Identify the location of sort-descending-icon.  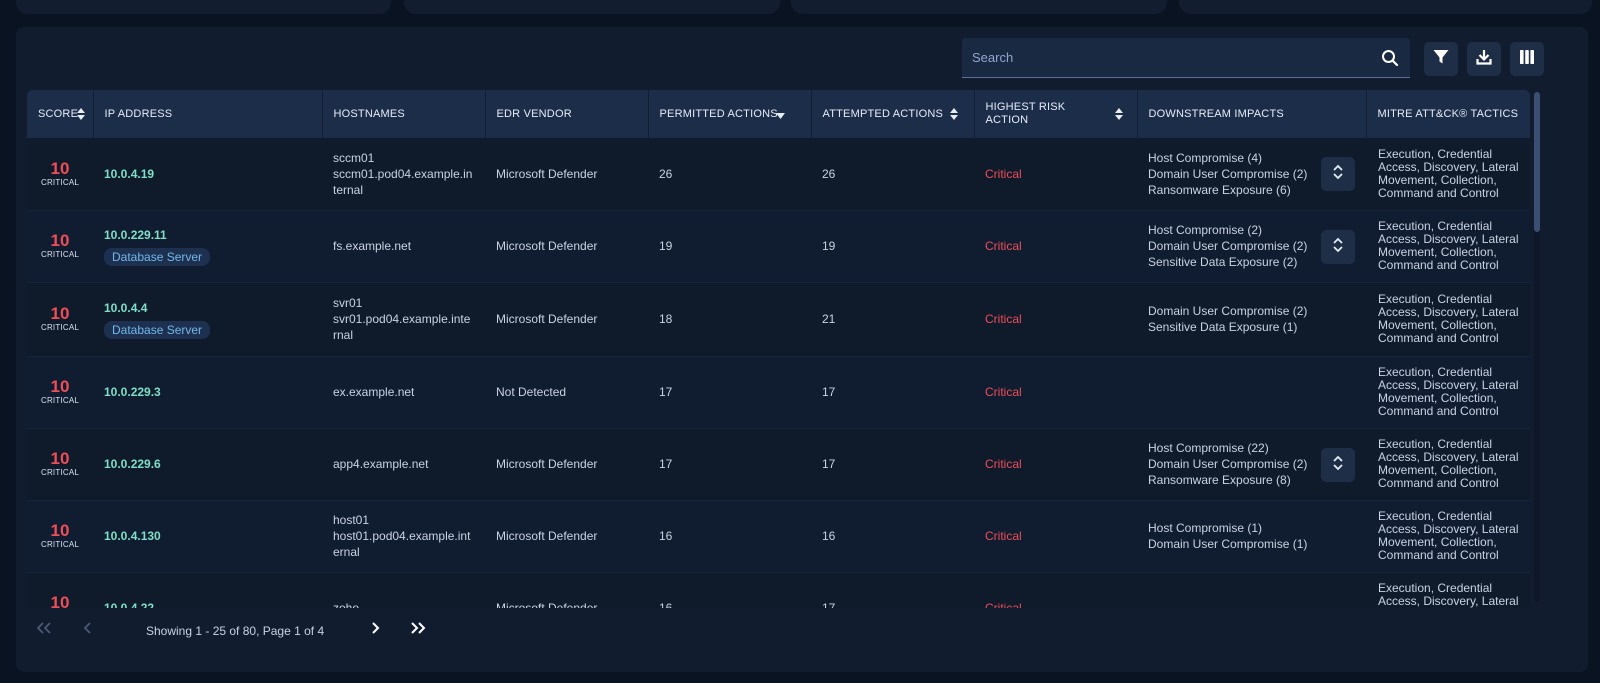
(780, 116).